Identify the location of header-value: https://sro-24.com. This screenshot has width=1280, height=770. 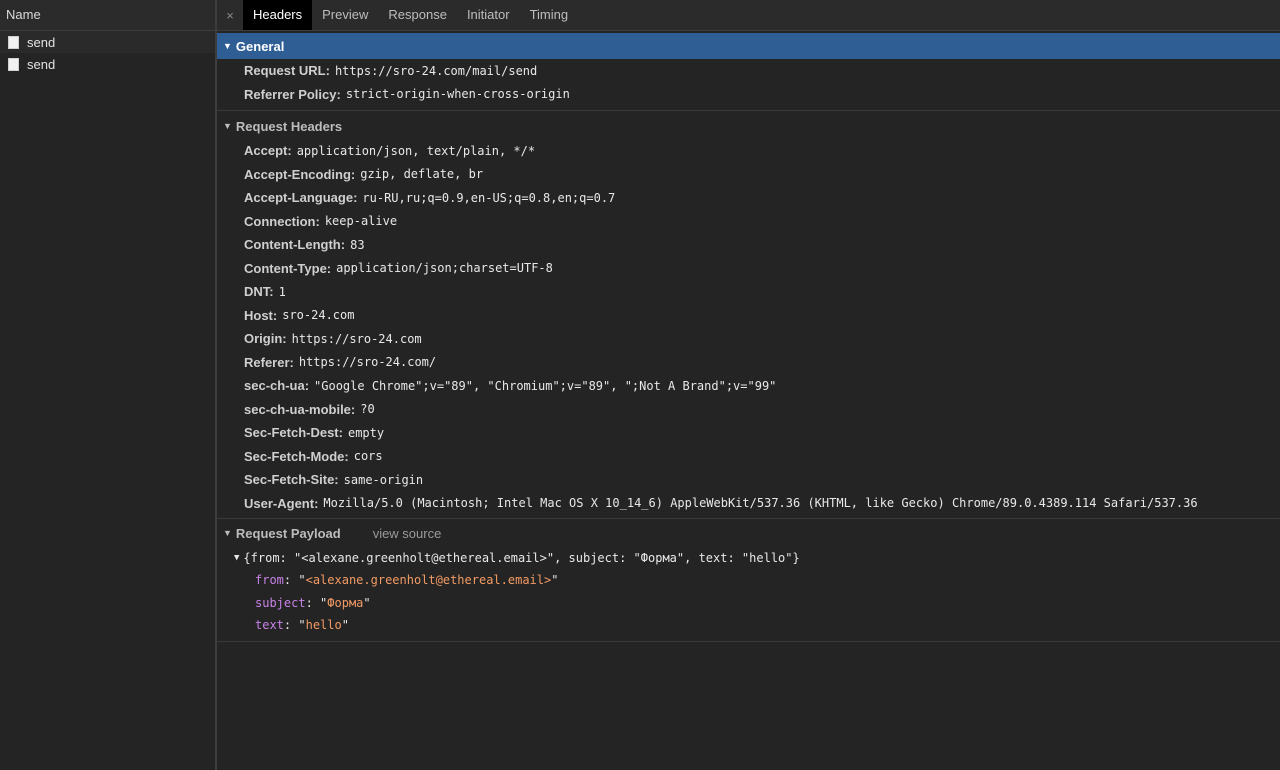
(356, 338).